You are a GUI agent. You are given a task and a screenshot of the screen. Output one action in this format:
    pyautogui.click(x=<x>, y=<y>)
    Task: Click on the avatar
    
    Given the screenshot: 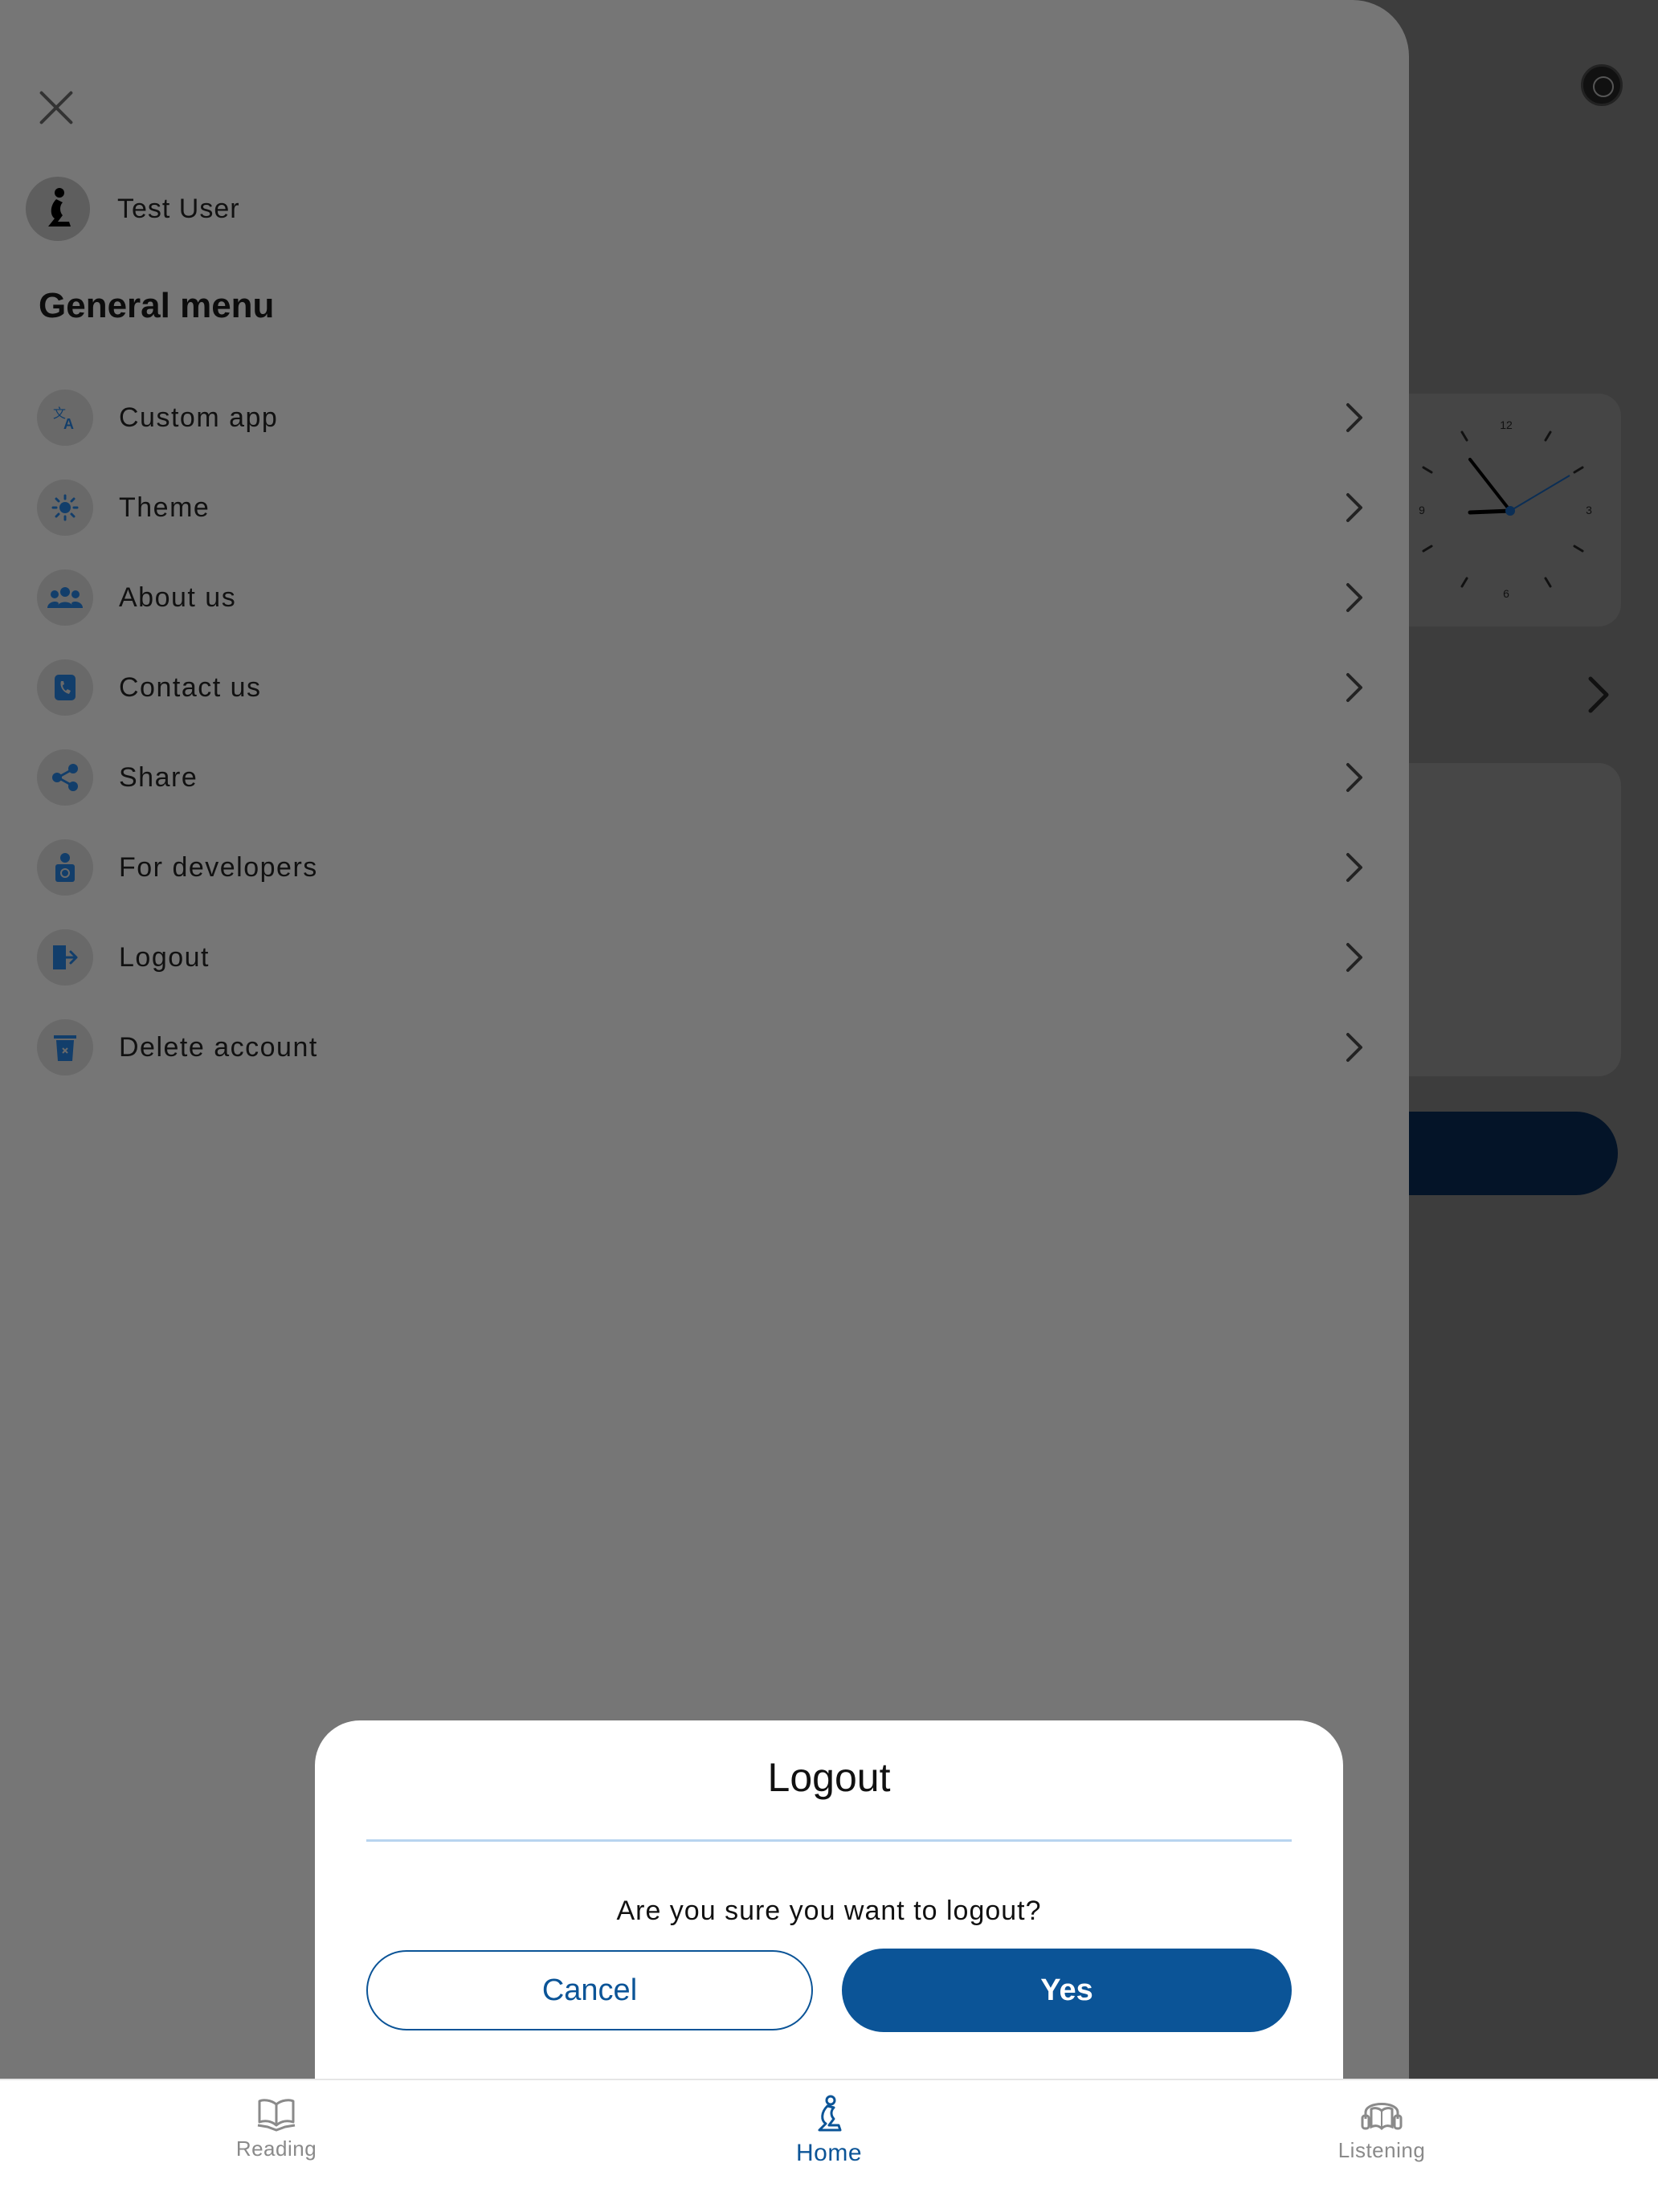 What is the action you would take?
    pyautogui.click(x=58, y=209)
    